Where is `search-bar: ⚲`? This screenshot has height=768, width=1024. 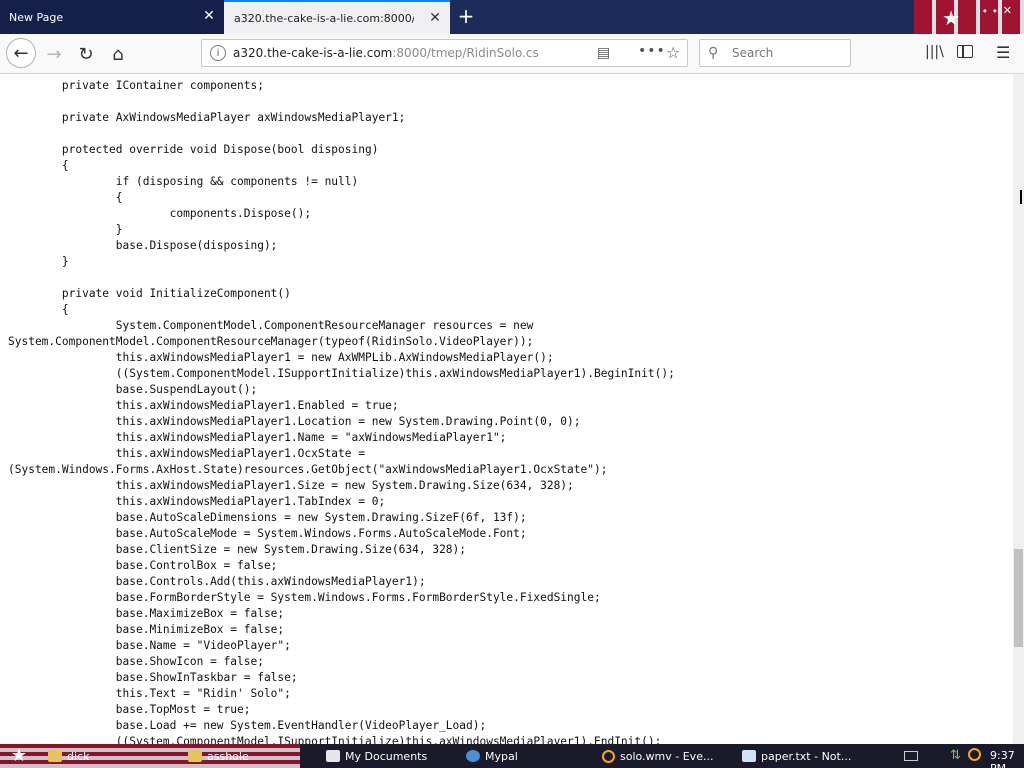 search-bar: ⚲ is located at coordinates (775, 53).